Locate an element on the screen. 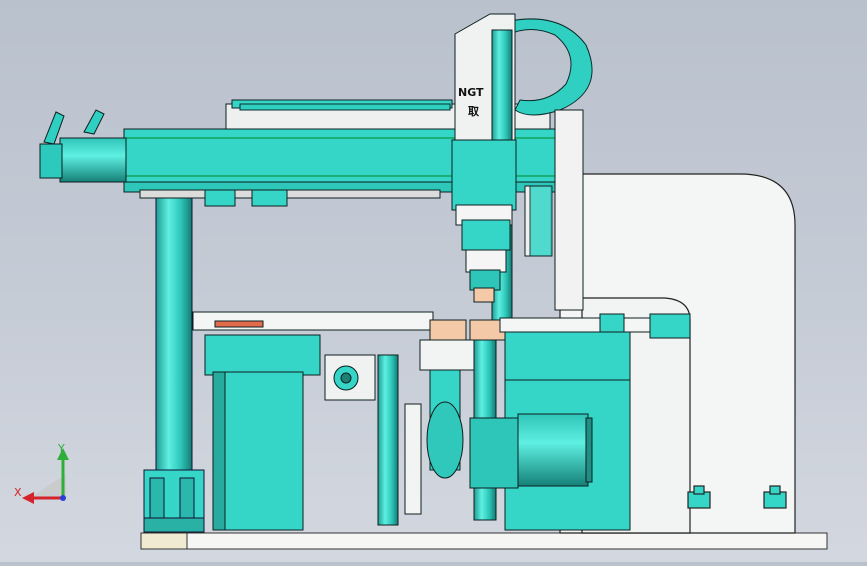 The height and width of the screenshot is (566, 867). triad-z-axis is located at coordinates (63, 498).